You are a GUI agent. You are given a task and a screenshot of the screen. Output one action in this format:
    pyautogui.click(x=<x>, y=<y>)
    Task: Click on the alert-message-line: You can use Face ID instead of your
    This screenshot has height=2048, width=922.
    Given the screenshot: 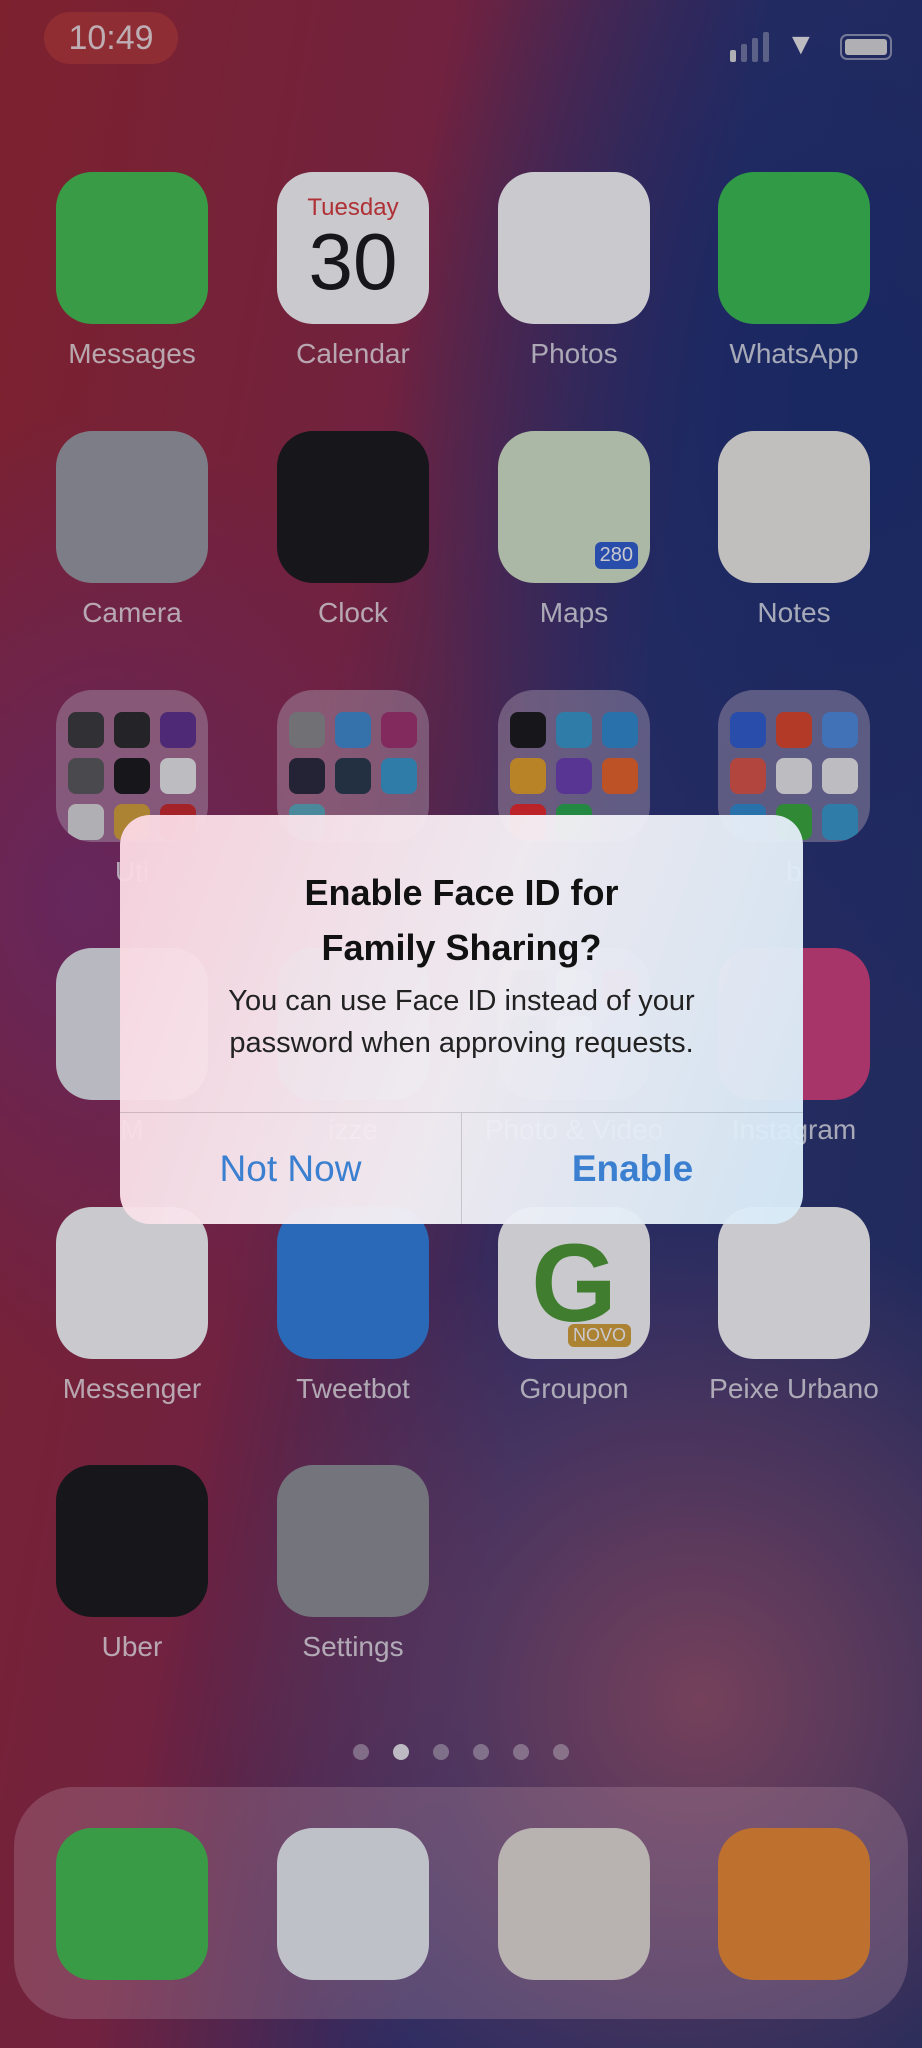 What is the action you would take?
    pyautogui.click(x=461, y=1001)
    